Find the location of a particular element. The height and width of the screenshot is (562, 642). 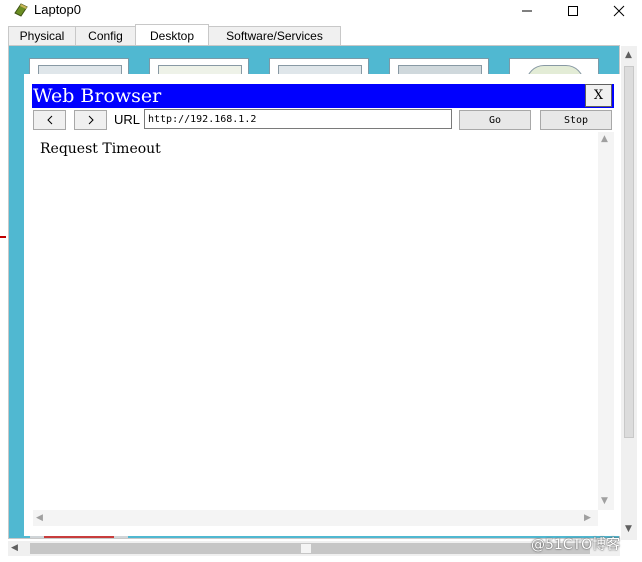

back-button is located at coordinates (49, 120).